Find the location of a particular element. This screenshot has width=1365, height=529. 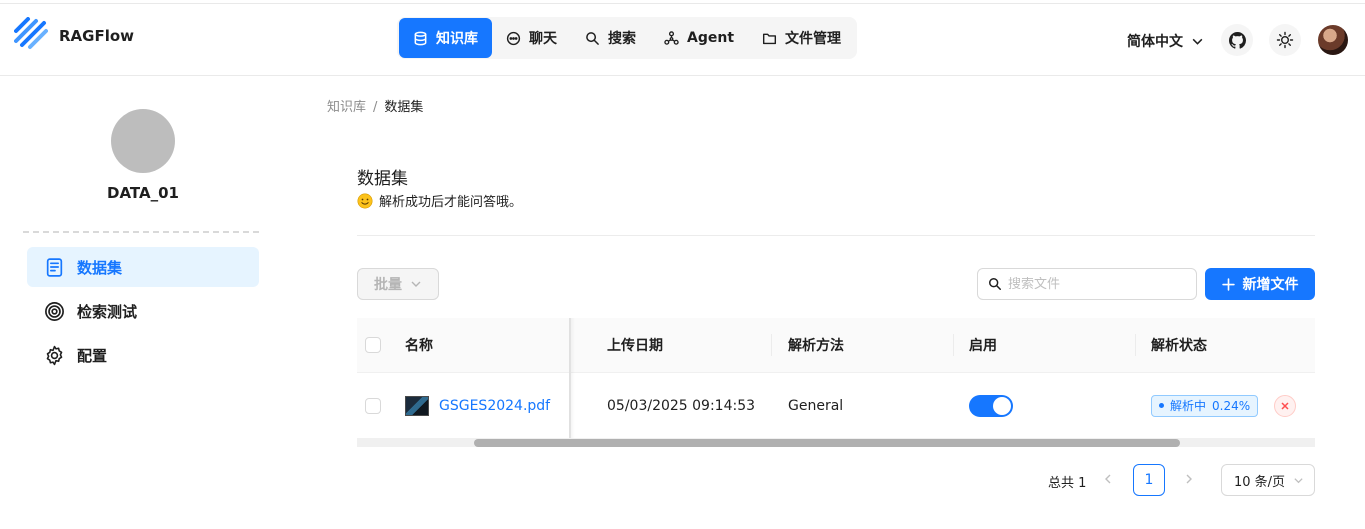

add-file-label: 新增文件 is located at coordinates (1270, 285).